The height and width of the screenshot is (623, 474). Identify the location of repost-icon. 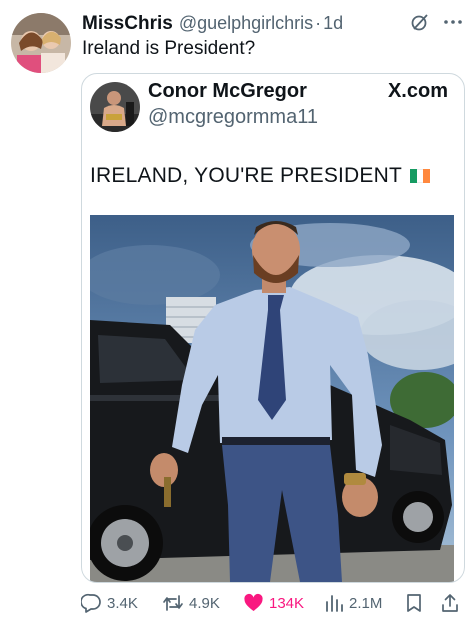
(173, 603).